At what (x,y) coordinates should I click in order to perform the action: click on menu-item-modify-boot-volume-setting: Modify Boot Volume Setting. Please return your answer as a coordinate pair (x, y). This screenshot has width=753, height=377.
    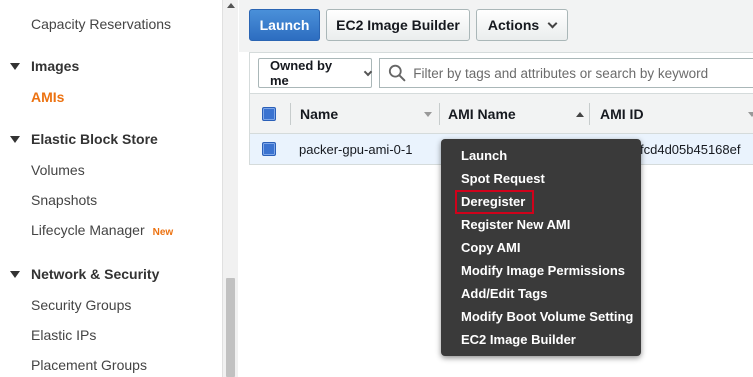
    Looking at the image, I should click on (547, 316).